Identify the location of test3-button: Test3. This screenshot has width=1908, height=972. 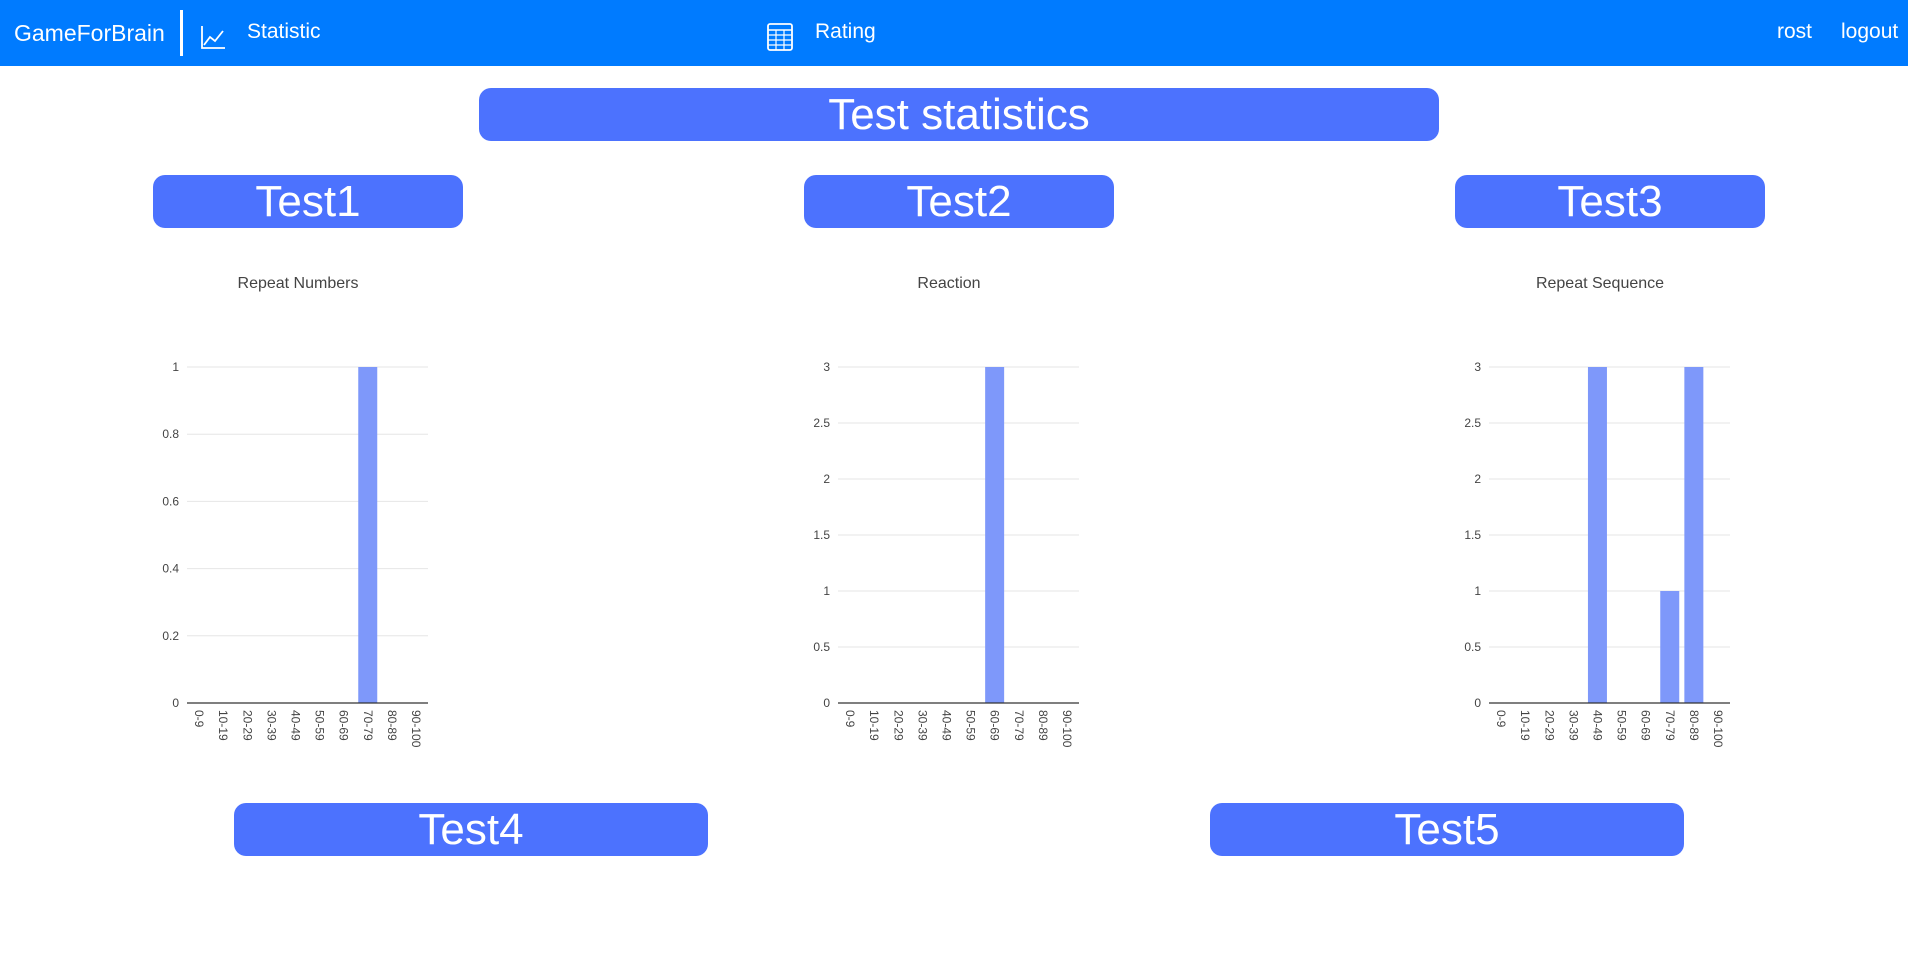
(1610, 201).